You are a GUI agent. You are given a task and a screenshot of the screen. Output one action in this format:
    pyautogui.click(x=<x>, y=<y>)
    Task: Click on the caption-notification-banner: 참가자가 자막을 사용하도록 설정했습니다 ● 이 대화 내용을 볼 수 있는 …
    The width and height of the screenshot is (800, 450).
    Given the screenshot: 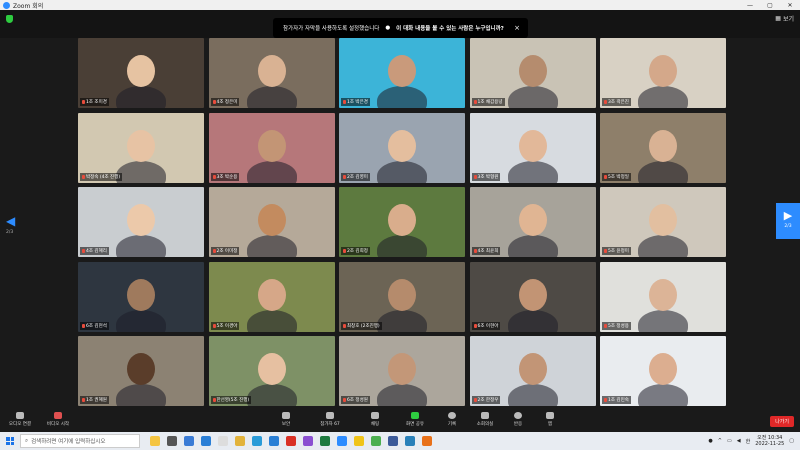 What is the action you would take?
    pyautogui.click(x=400, y=28)
    